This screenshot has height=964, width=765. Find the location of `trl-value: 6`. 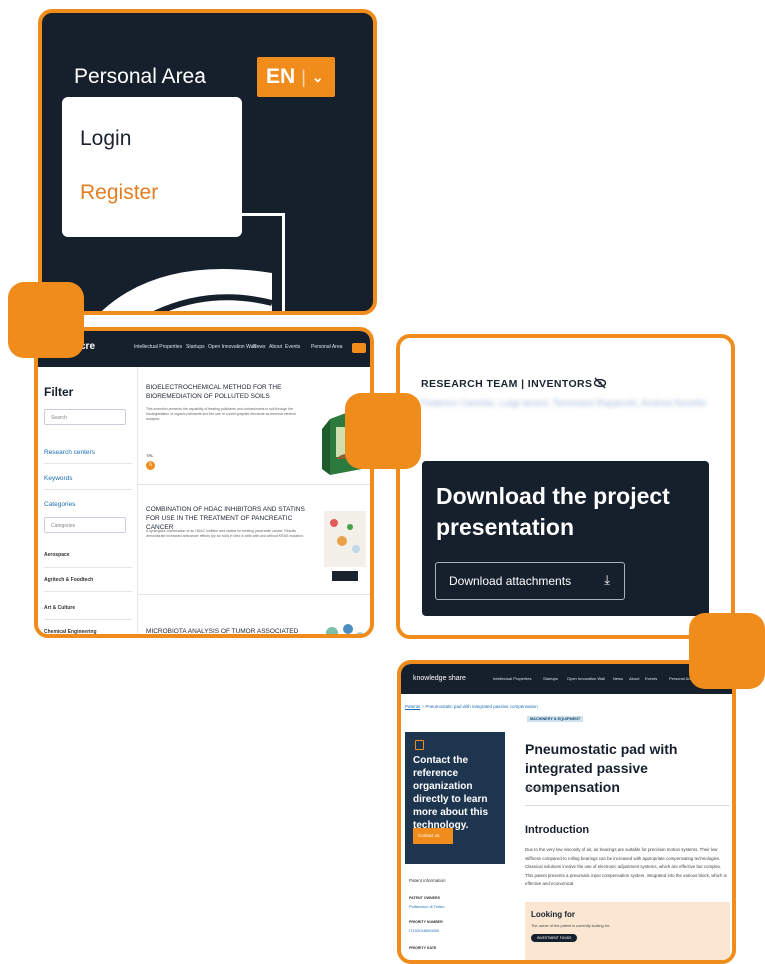

trl-value: 6 is located at coordinates (150, 465).